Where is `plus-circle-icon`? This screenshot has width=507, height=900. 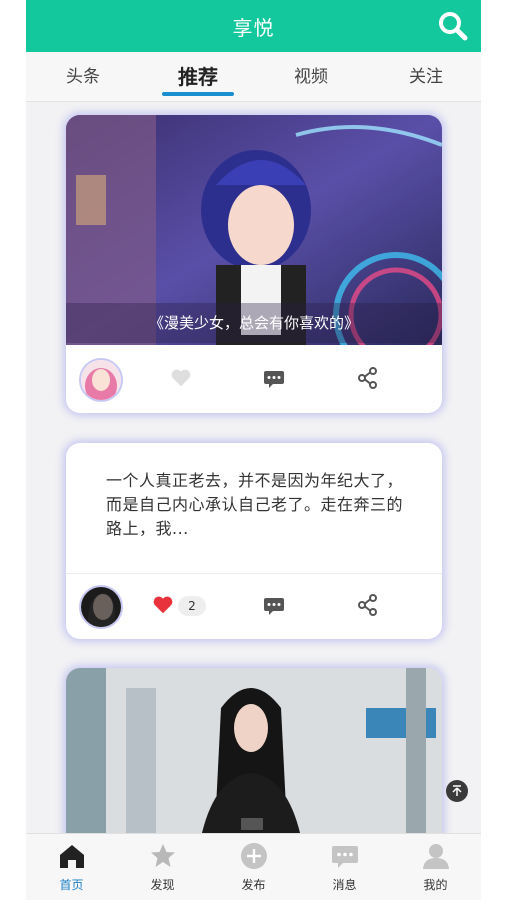
plus-circle-icon is located at coordinates (254, 856).